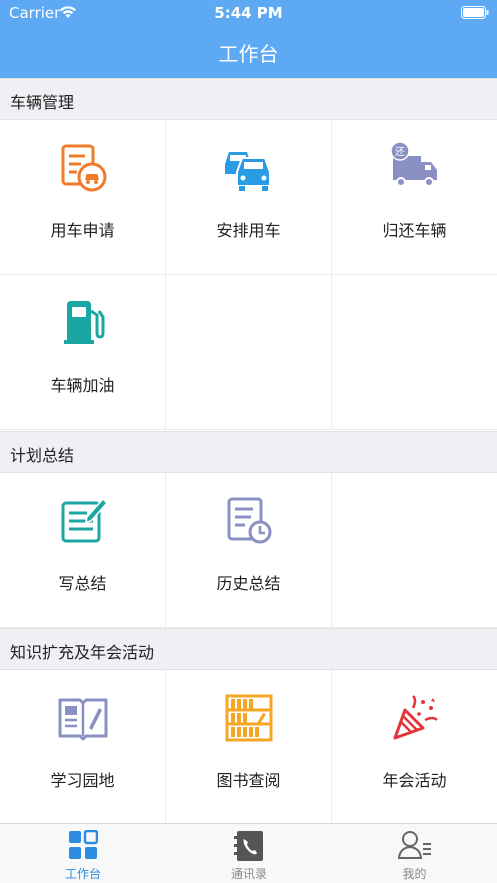  Describe the element at coordinates (248, 780) in the screenshot. I see `tile-label: 图书查阅` at that location.